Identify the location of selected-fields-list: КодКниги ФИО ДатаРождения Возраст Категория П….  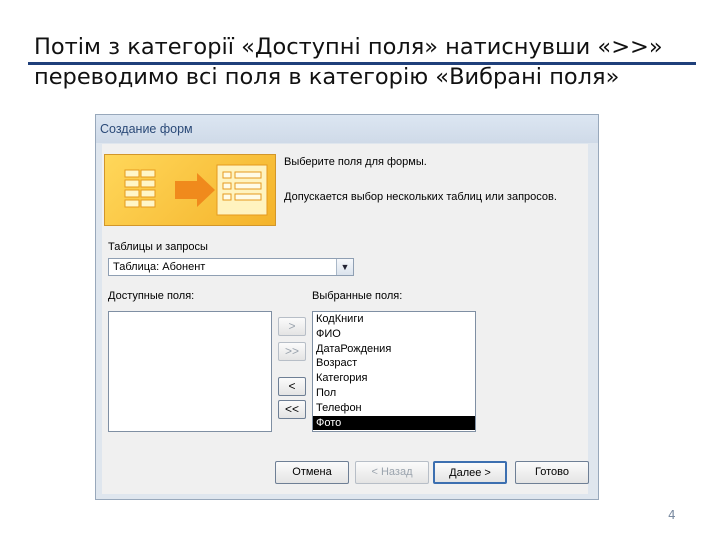
(394, 371).